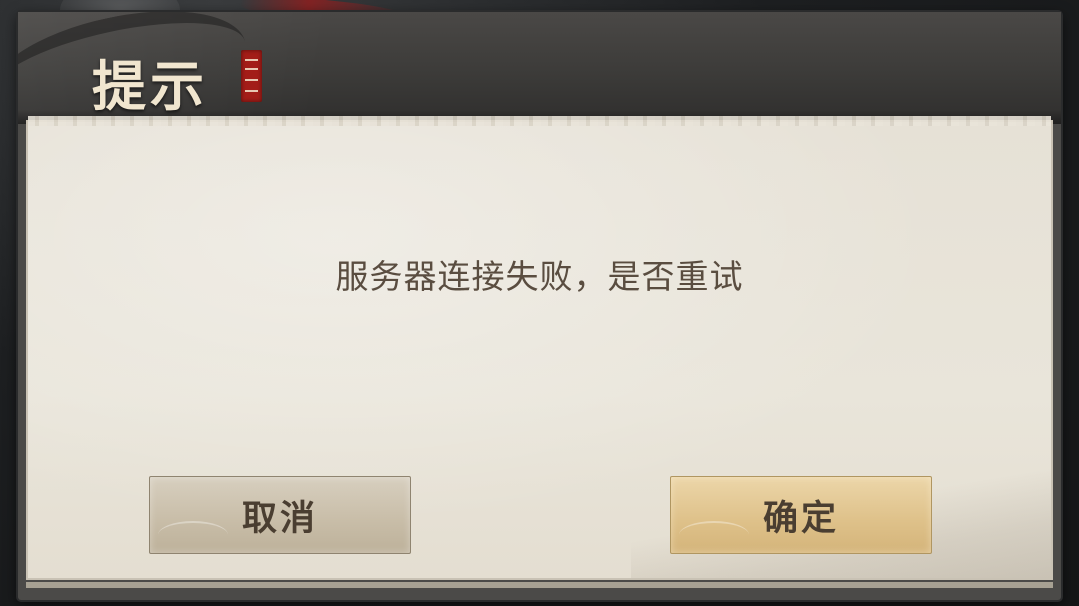 This screenshot has width=1079, height=606. I want to click on confirm-button-label: 确定, so click(800, 518).